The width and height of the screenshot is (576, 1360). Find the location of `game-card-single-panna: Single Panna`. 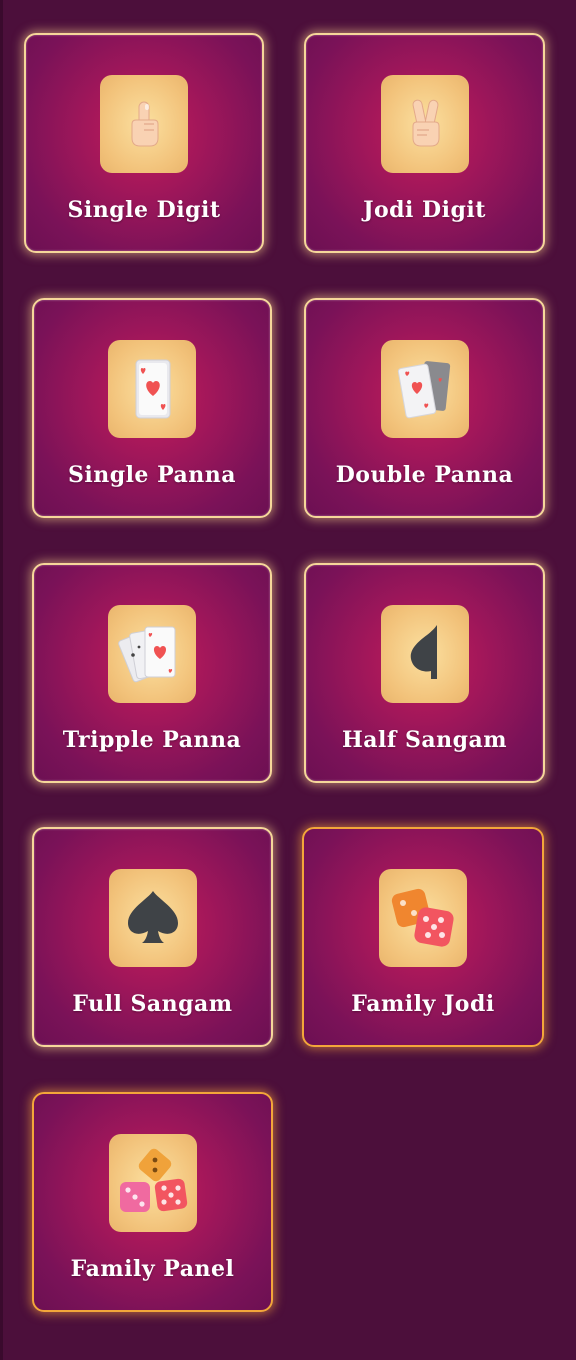

game-card-single-panna: Single Panna is located at coordinates (152, 408).